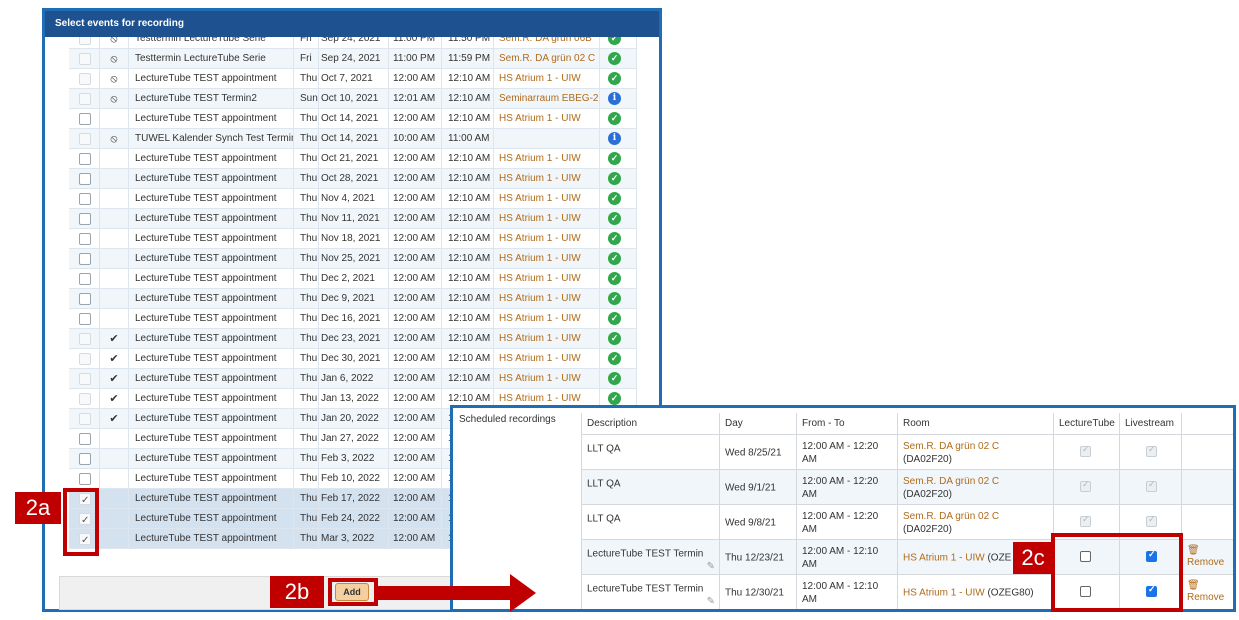  I want to click on annotation-2c-label: 2c, so click(1033, 558).